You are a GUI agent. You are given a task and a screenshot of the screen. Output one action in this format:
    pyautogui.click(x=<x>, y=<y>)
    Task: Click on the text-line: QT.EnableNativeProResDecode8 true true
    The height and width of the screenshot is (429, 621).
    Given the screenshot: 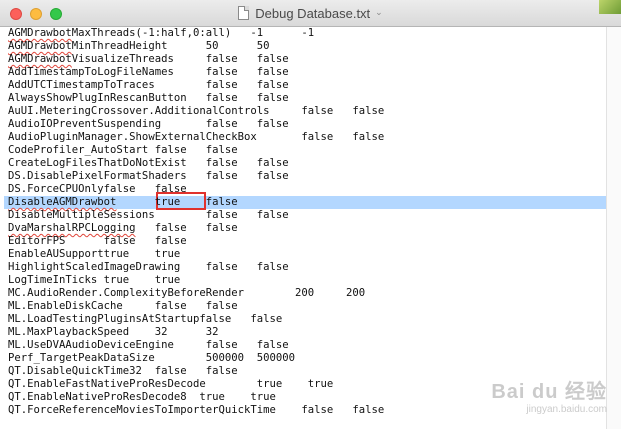 What is the action you would take?
    pyautogui.click(x=142, y=397)
    